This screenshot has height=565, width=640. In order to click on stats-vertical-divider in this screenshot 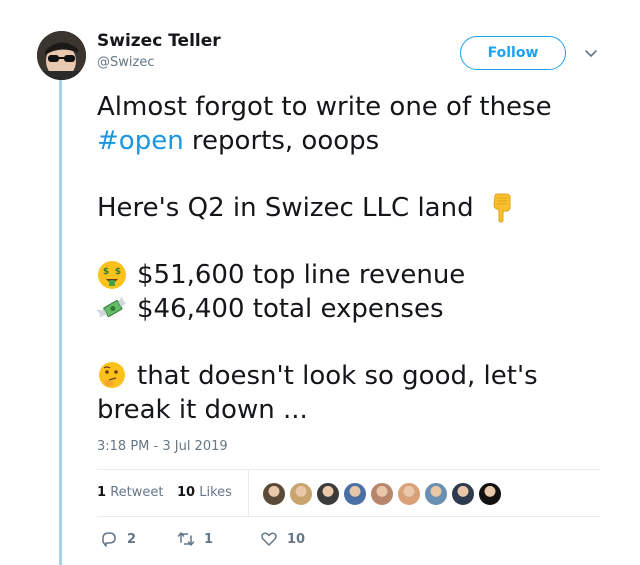, I will do `click(248, 493)`.